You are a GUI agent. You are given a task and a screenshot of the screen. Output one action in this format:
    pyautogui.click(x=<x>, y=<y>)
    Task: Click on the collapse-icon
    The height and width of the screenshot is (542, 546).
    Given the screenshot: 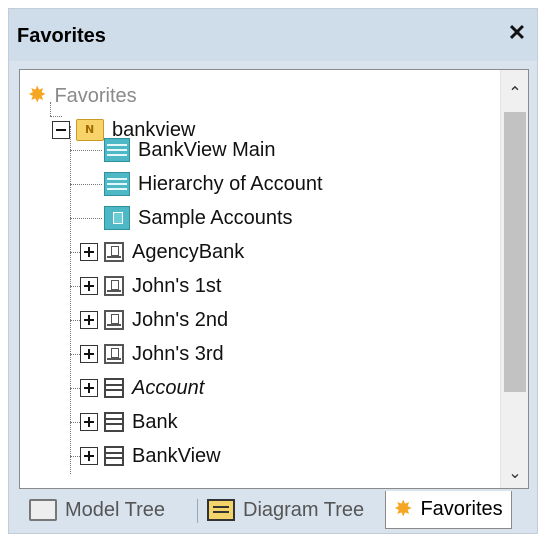 What is the action you would take?
    pyautogui.click(x=61, y=130)
    